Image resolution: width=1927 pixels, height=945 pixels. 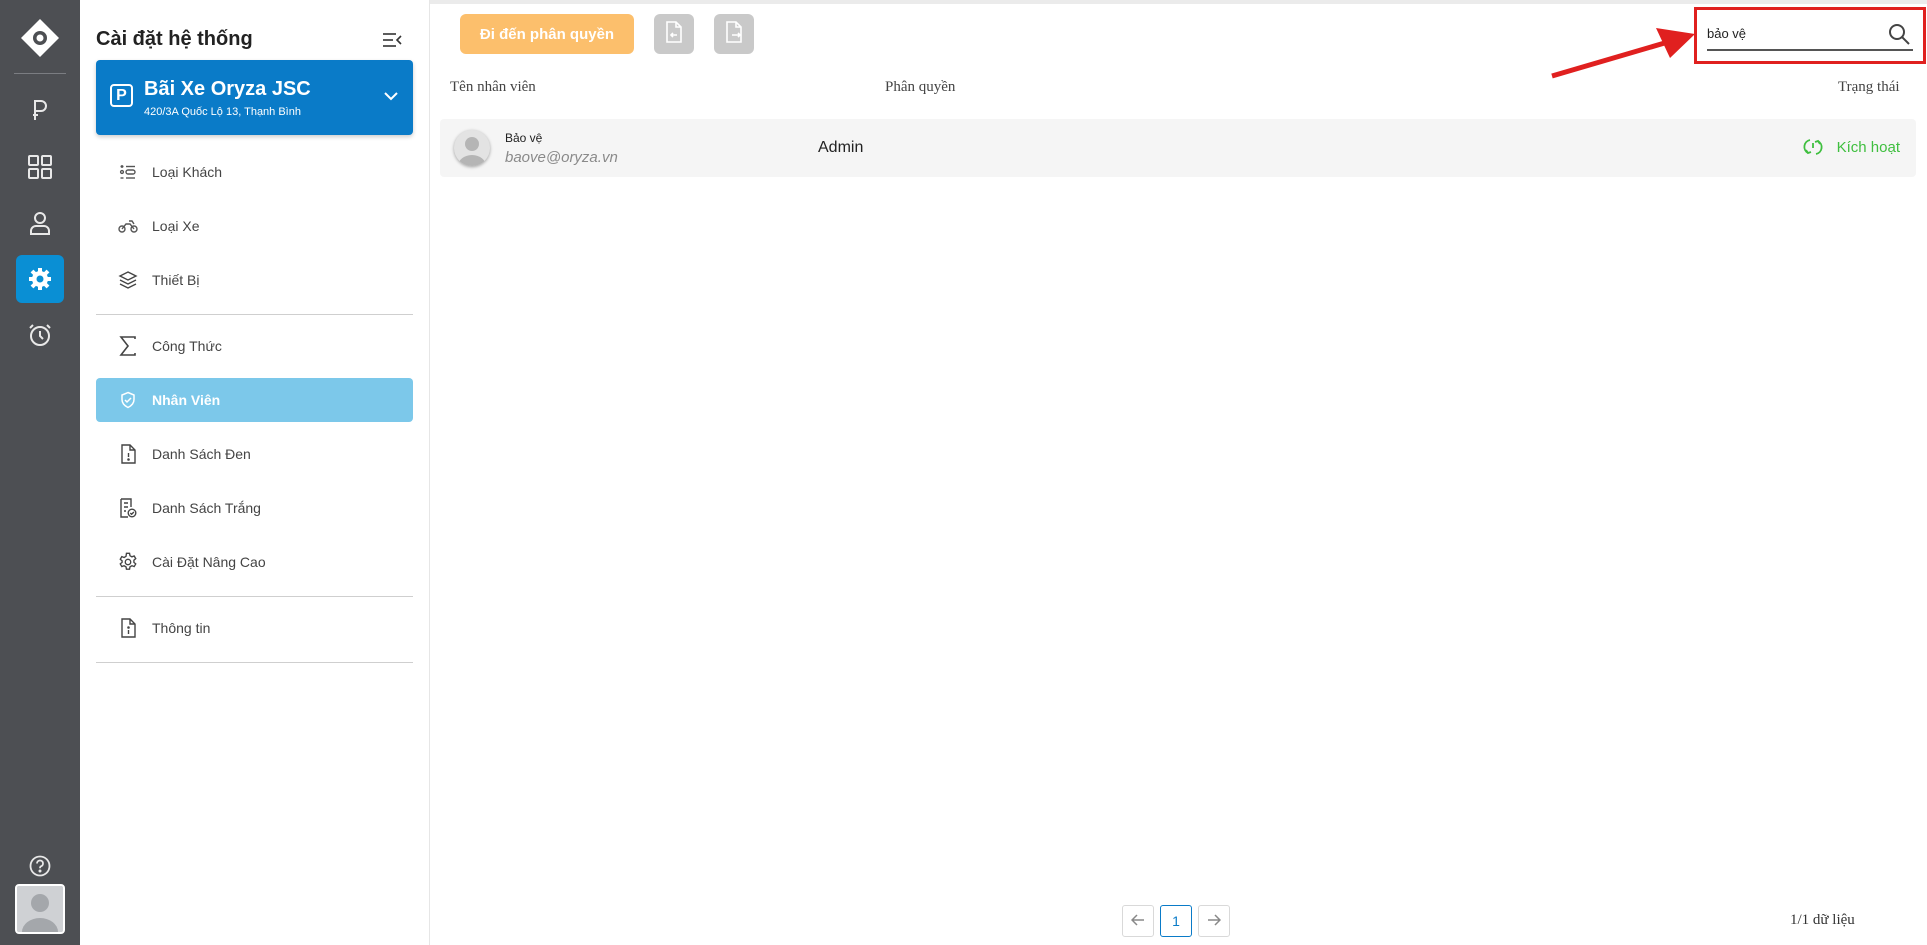 What do you see at coordinates (1822, 920) in the screenshot?
I see `records-count: 1/1 dữ liệu` at bounding box center [1822, 920].